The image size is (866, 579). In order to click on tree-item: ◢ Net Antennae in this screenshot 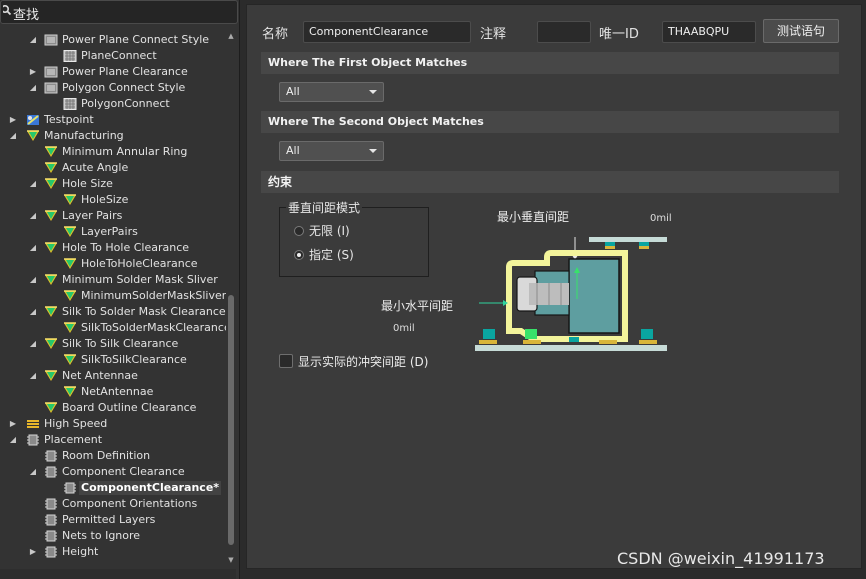, I will do `click(113, 376)`.